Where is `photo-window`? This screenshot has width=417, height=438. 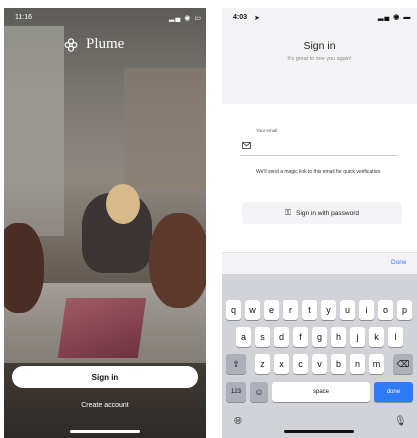
photo-window is located at coordinates (34, 131).